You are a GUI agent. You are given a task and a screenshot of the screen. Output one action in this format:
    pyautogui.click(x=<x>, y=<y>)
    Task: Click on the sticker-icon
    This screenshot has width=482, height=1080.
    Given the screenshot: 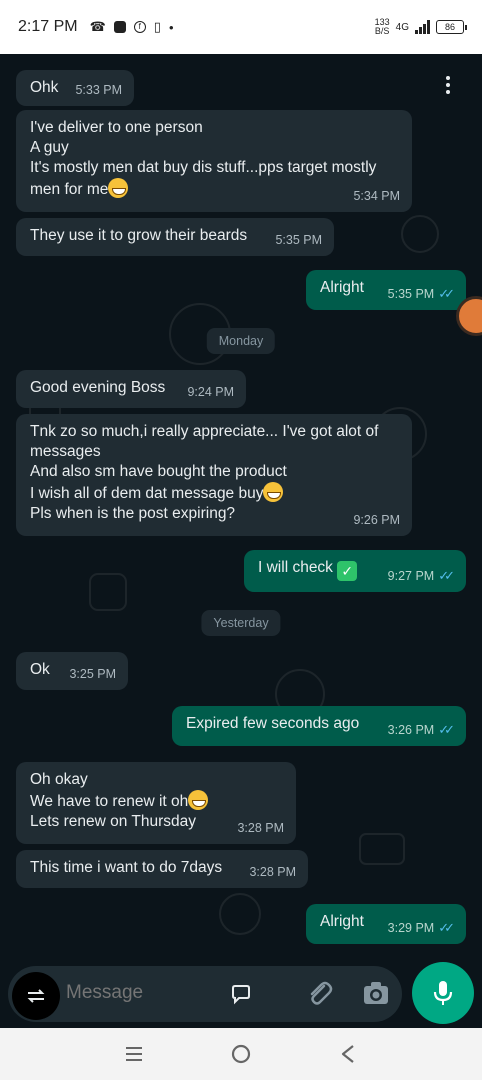 What is the action you would take?
    pyautogui.click(x=241, y=995)
    